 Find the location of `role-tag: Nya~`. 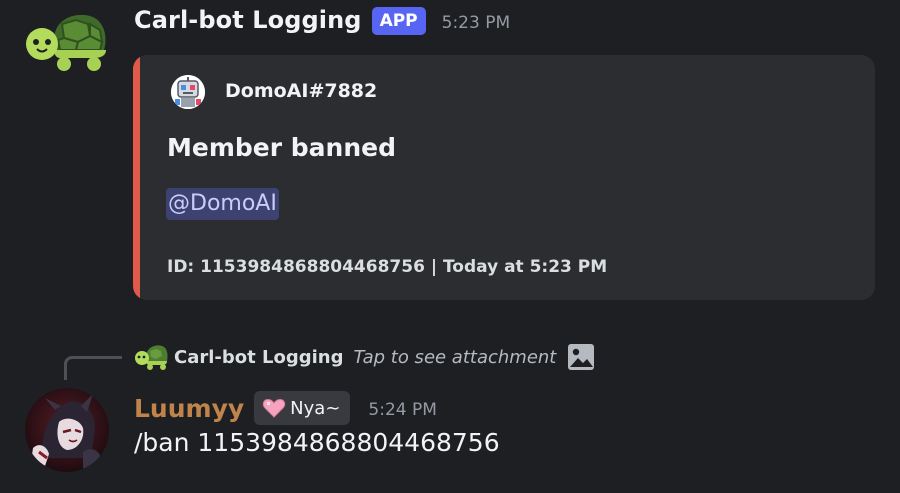

role-tag: Nya~ is located at coordinates (302, 408).